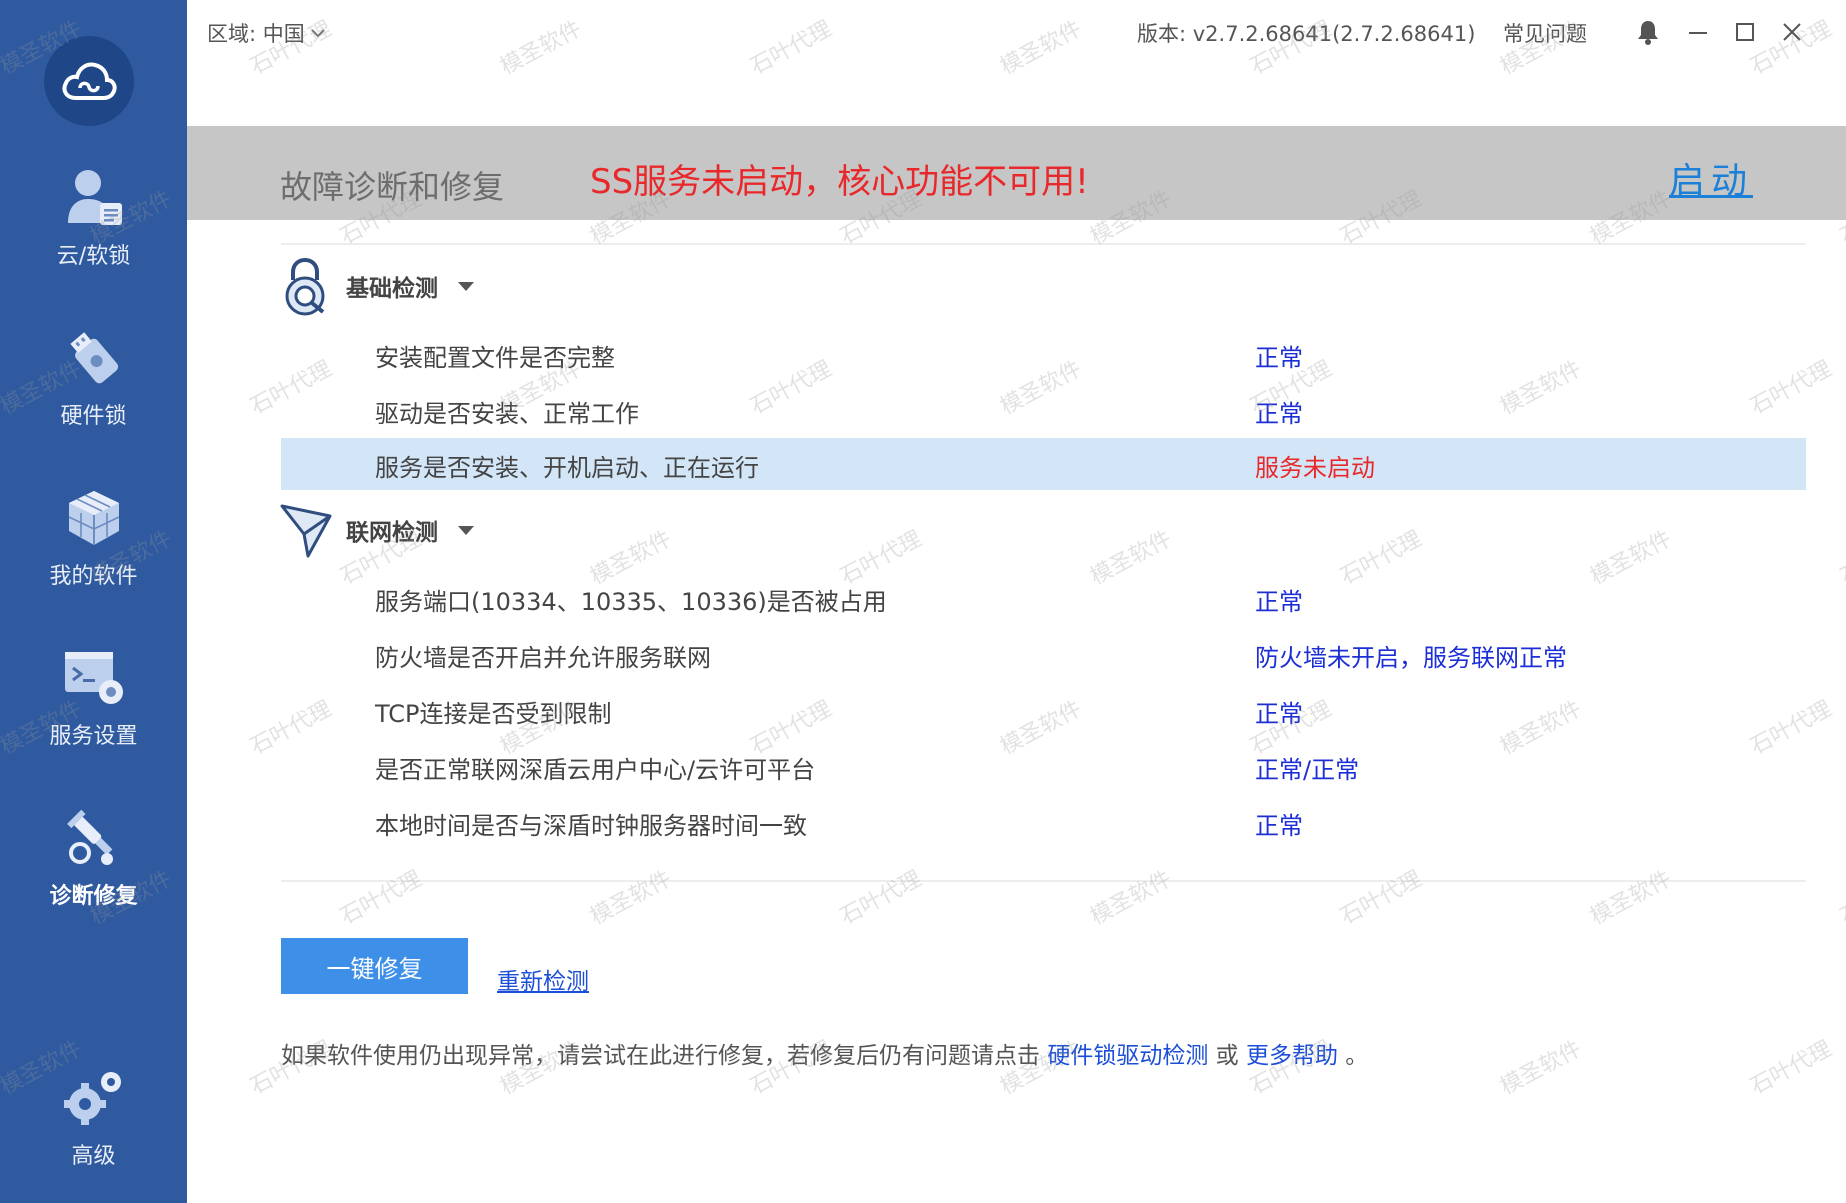 This screenshot has height=1203, width=1846. Describe the element at coordinates (1227, 1056) in the screenshot. I see `hint-text: 或` at that location.